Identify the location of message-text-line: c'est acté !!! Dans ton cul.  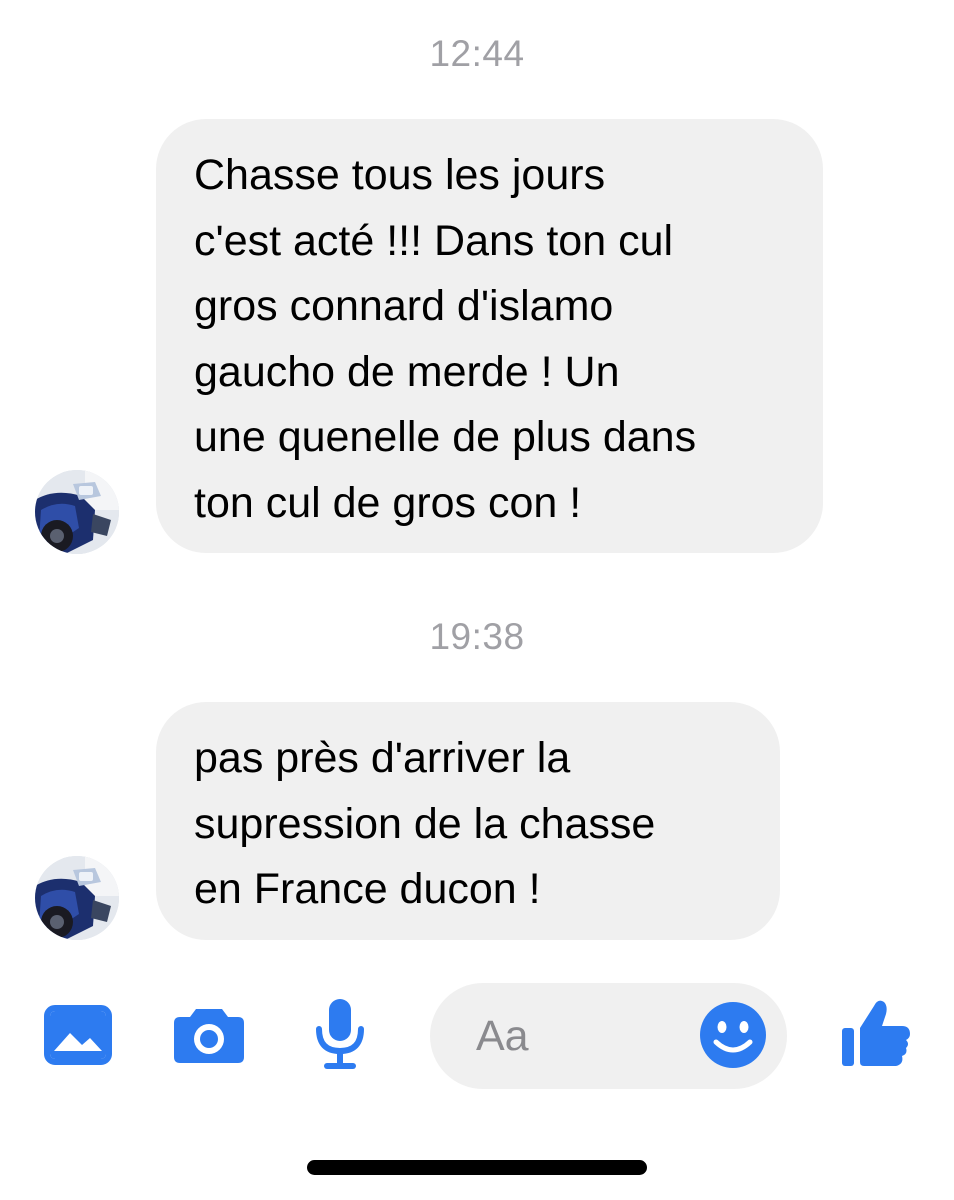
(434, 240).